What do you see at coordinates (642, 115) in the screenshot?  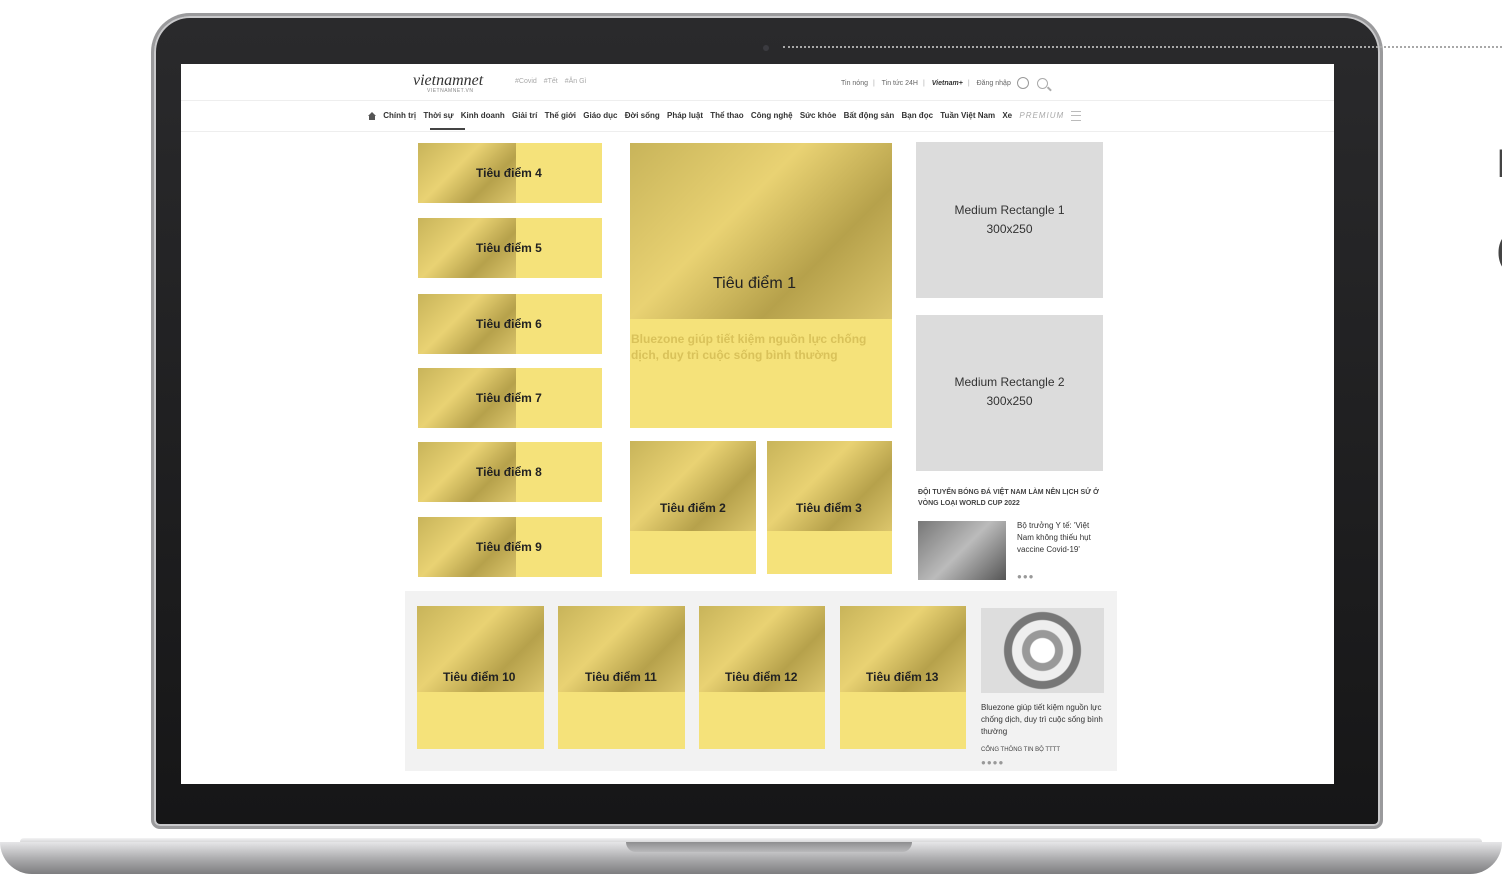 I see `nav-item-doi-song: Đời sống` at bounding box center [642, 115].